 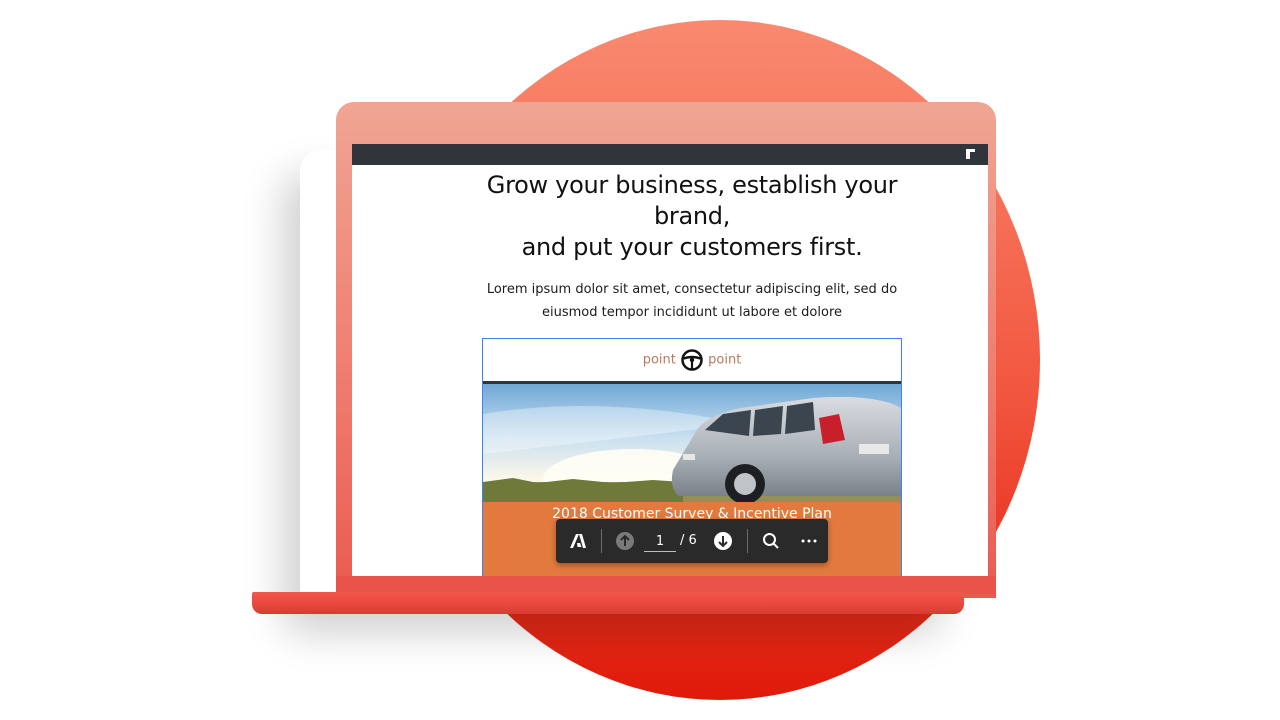 I want to click on adobe-icon, so click(x=578, y=541).